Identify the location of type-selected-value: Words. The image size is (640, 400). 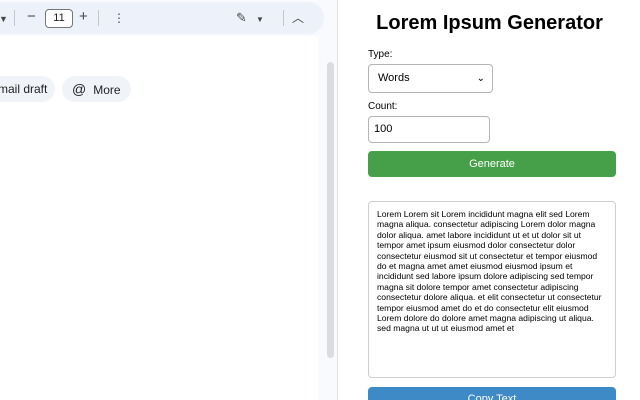
(394, 78).